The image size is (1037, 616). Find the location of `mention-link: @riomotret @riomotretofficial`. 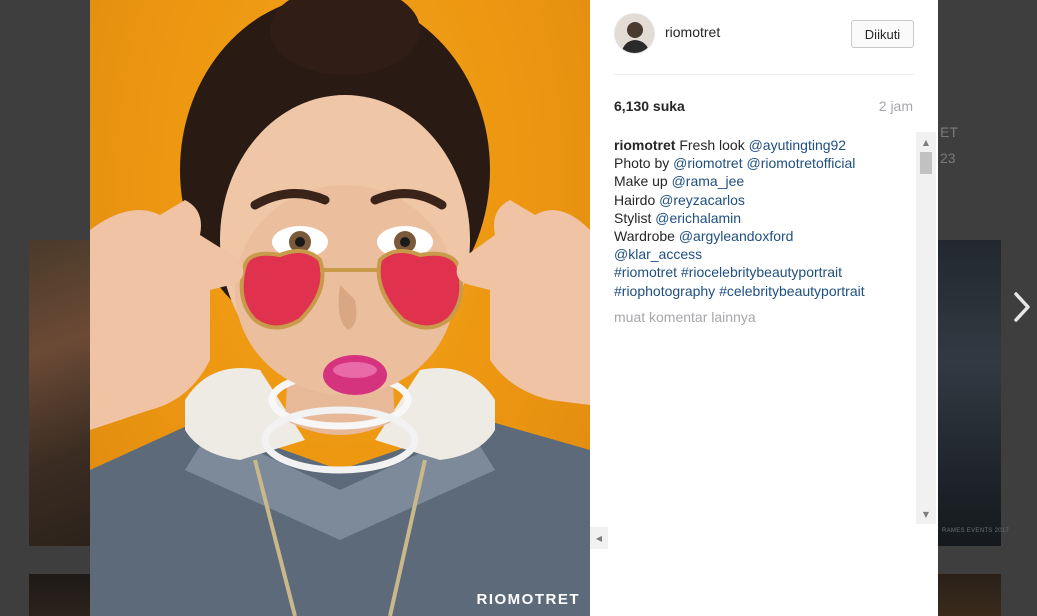

mention-link: @riomotret @riomotretofficial is located at coordinates (764, 163).